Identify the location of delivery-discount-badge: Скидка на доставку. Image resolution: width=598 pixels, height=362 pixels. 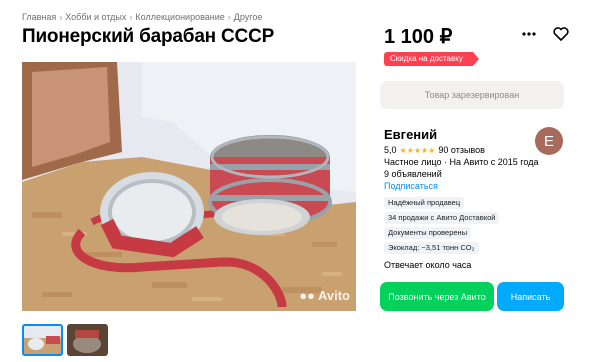
(431, 59).